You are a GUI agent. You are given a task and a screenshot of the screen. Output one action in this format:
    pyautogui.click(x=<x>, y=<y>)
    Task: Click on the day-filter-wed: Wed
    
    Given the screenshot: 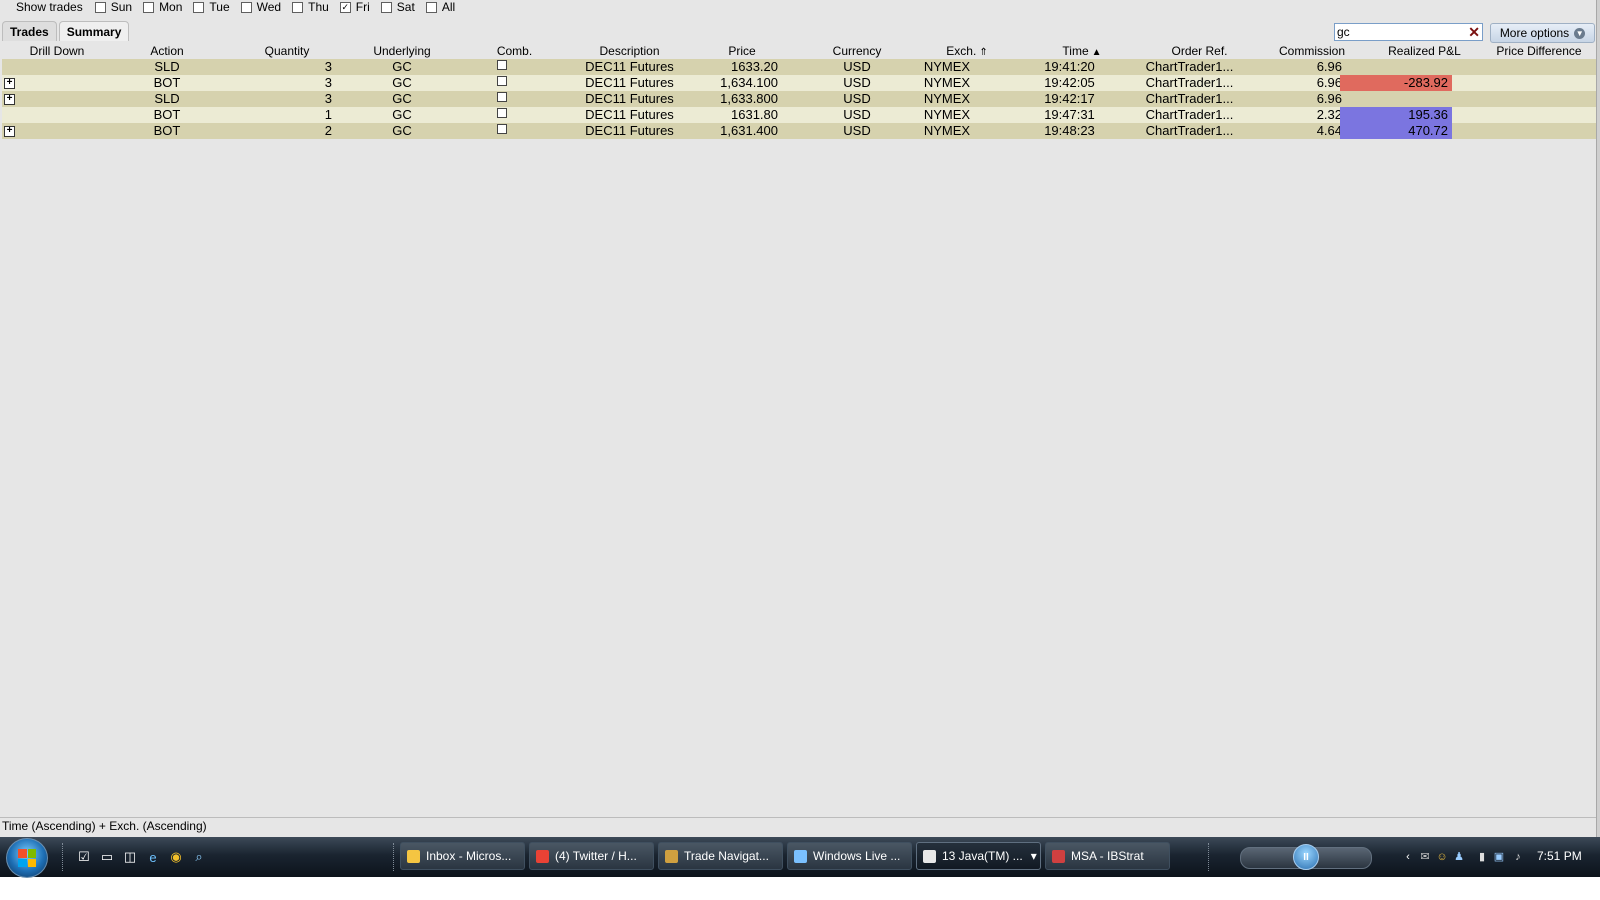 What is the action you would take?
    pyautogui.click(x=261, y=7)
    